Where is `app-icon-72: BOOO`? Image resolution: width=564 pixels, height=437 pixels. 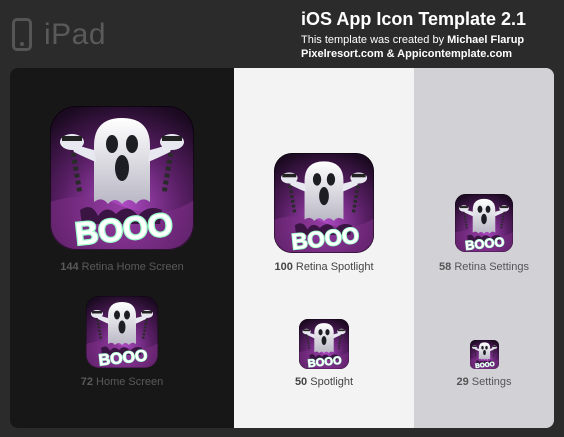
app-icon-72: BOOO is located at coordinates (122, 332).